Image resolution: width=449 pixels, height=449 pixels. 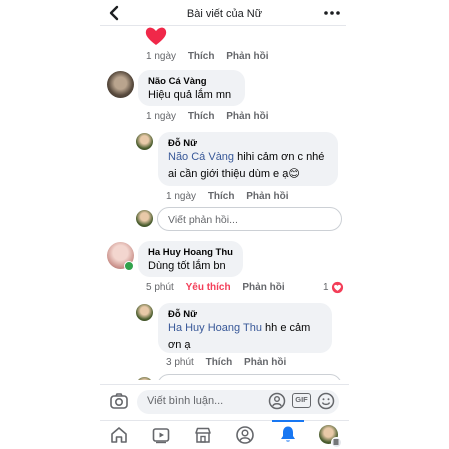 What do you see at coordinates (223, 25) in the screenshot?
I see `header-divider` at bounding box center [223, 25].